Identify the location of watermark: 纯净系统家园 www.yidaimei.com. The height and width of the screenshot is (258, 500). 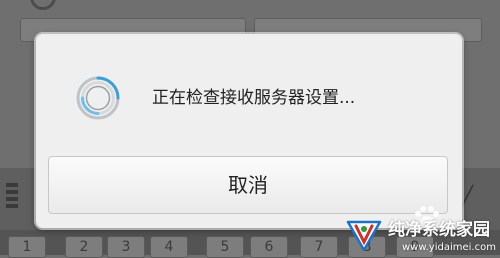
(421, 230).